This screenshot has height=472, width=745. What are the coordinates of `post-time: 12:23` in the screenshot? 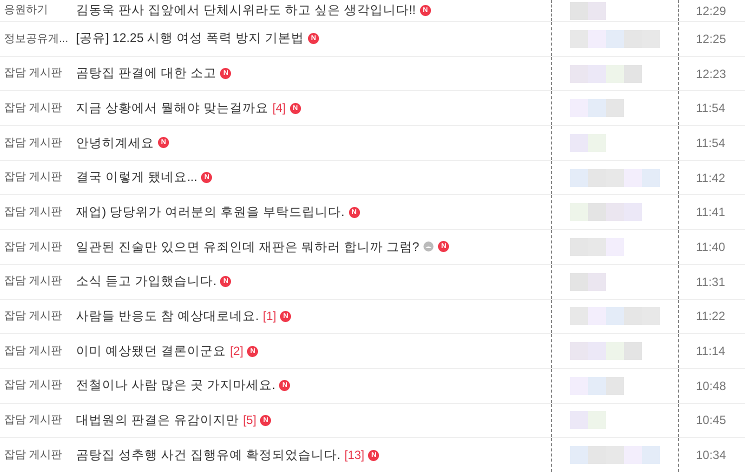 It's located at (711, 74).